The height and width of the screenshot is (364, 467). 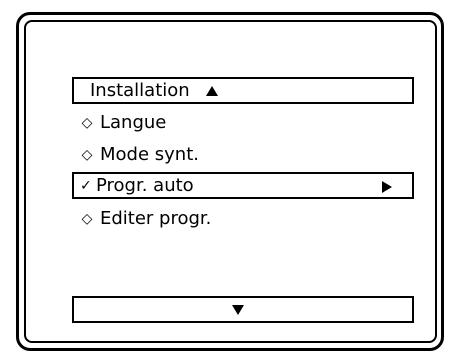 I want to click on menu-item-mode-synt: ◇ Mode synt., so click(x=135, y=154).